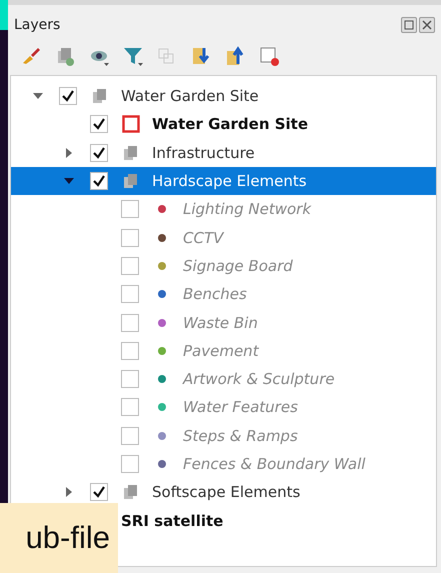 The height and width of the screenshot is (573, 441). I want to click on layer-row: Pavement, so click(223, 350).